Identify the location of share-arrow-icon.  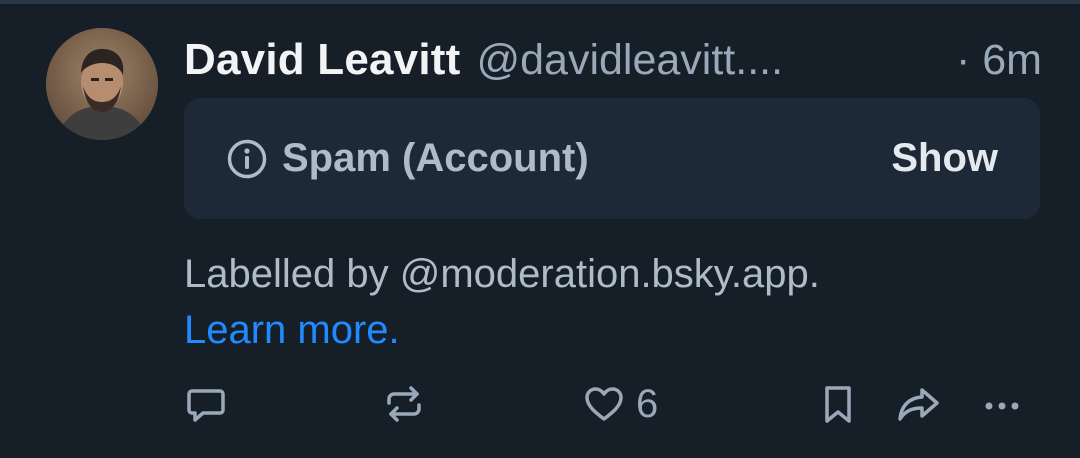
(919, 404).